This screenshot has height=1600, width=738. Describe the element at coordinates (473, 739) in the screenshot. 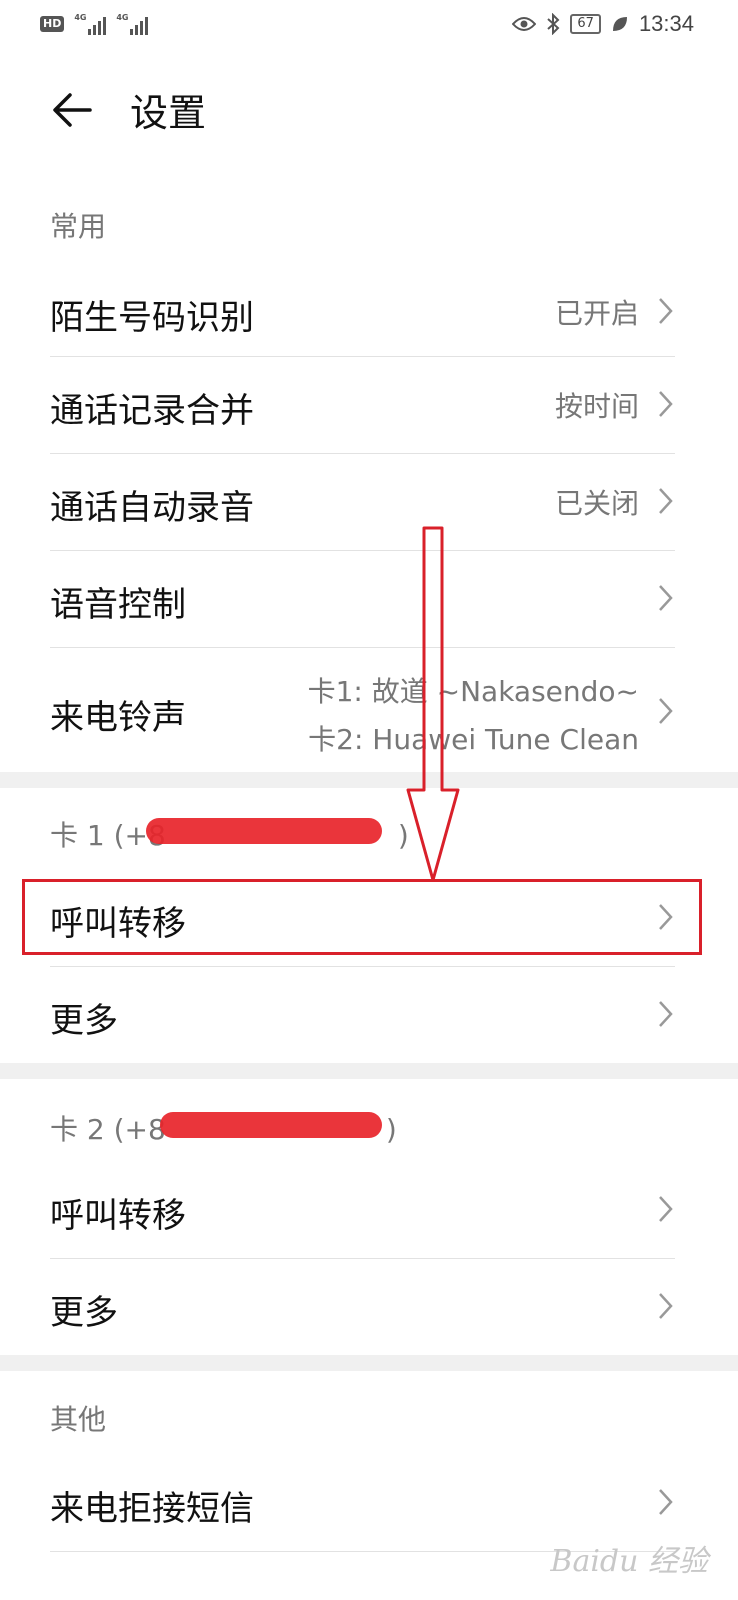

I see `ringtone-card2: 卡2: Huawei Tune Clean` at that location.